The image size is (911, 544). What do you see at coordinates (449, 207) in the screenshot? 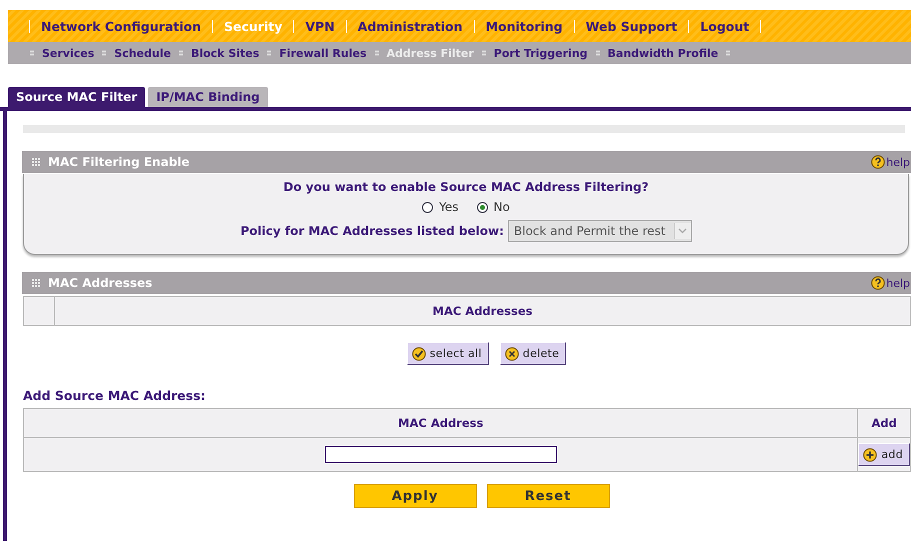
I see `radio-label: Yes` at bounding box center [449, 207].